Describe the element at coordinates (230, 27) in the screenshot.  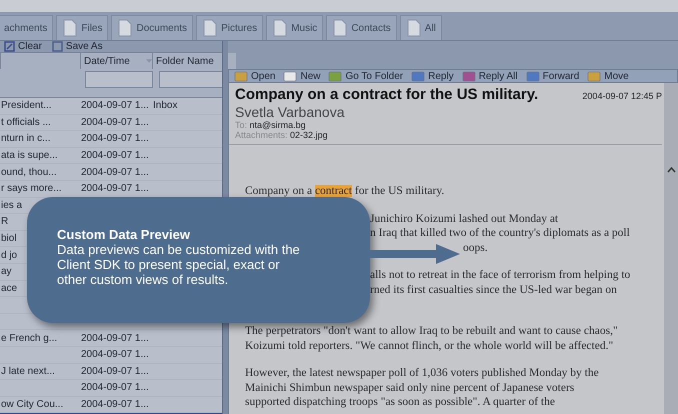
I see `tab: Pictures` at that location.